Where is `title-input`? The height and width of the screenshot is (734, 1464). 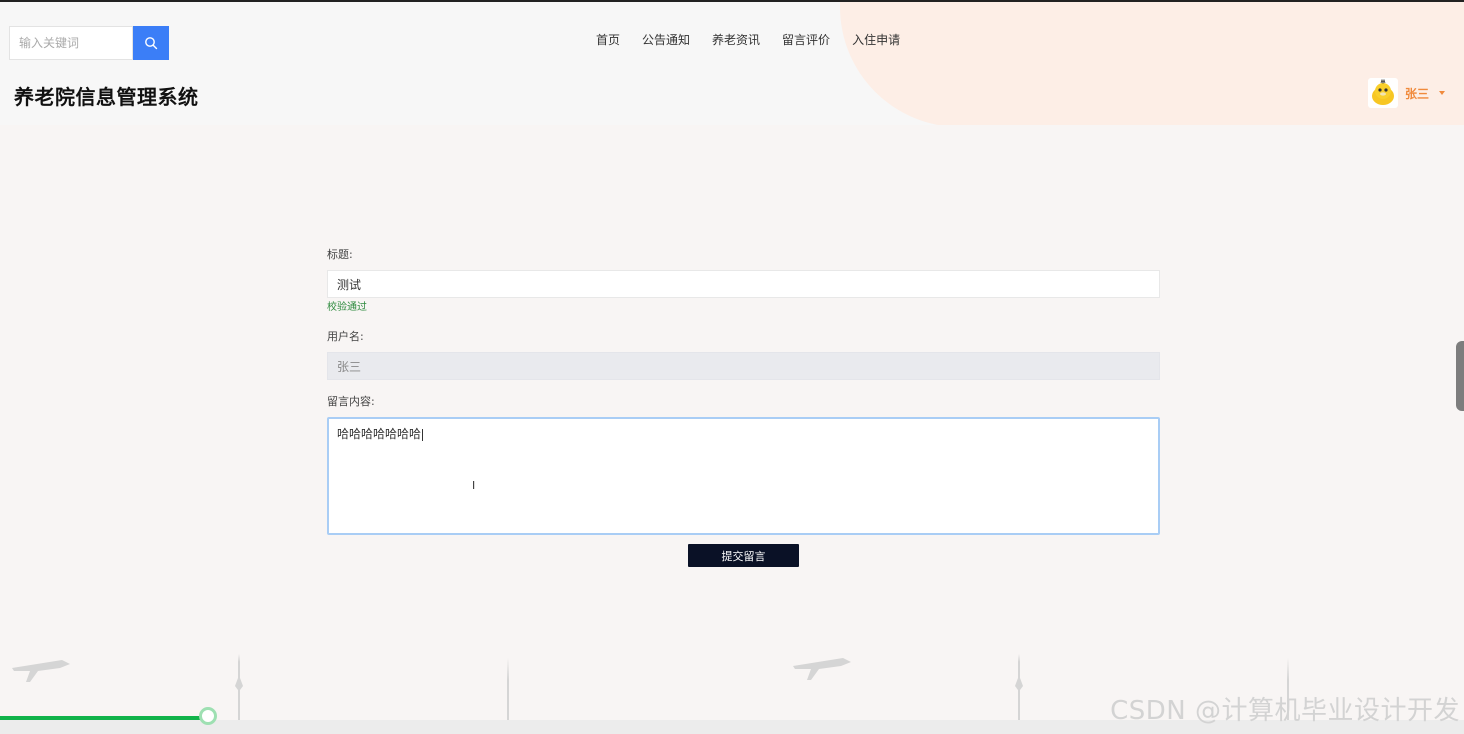 title-input is located at coordinates (743, 284).